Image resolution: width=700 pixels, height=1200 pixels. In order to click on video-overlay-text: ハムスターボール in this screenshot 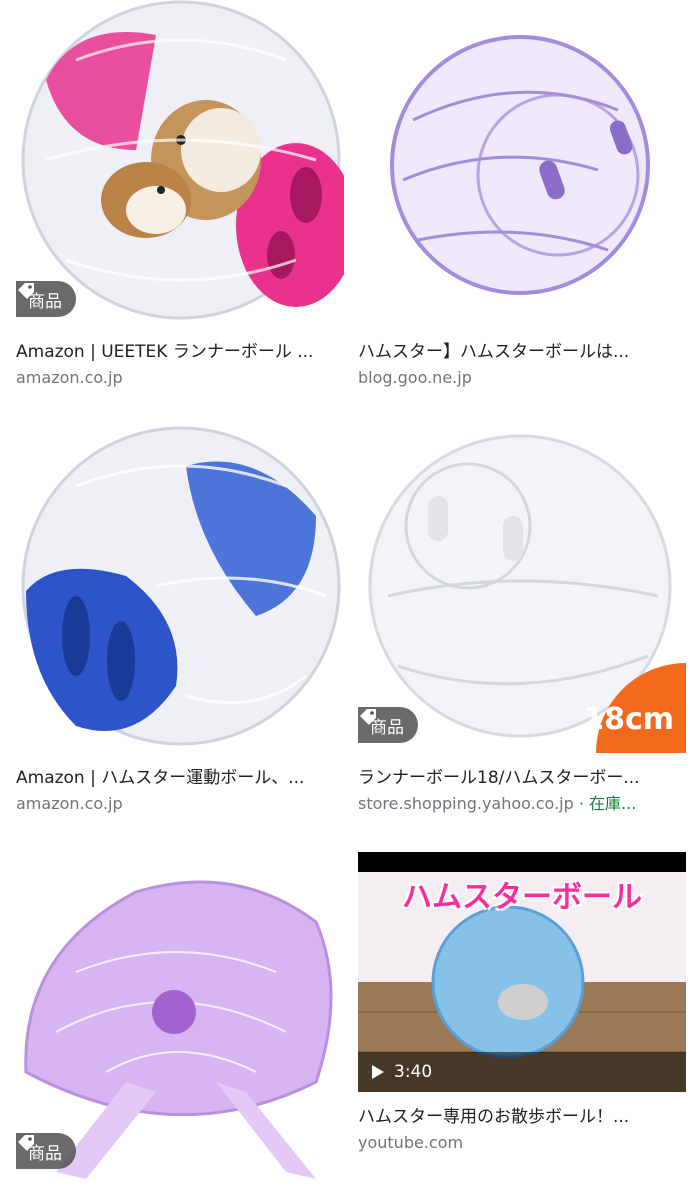, I will do `click(522, 897)`.